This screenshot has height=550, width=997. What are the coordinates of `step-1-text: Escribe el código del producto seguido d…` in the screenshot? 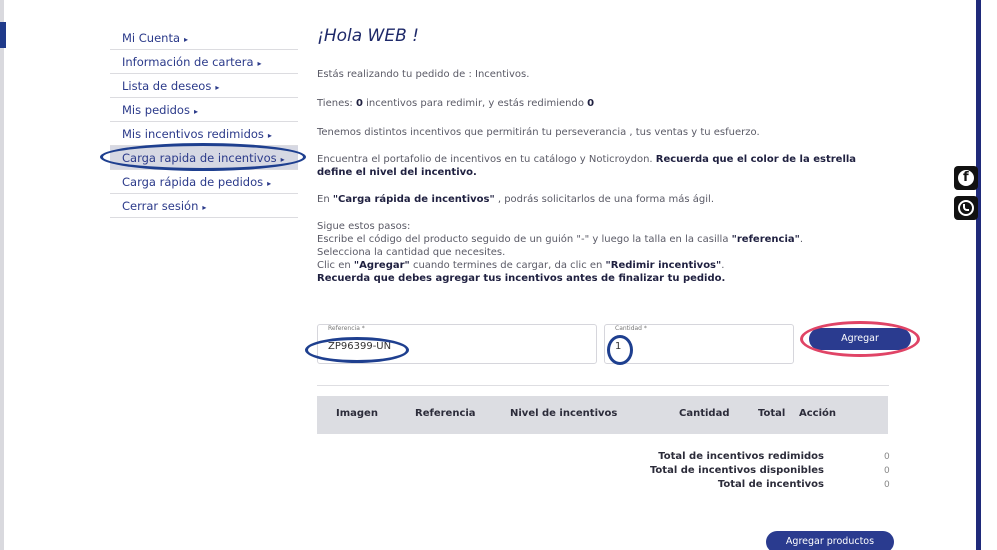 It's located at (524, 239).